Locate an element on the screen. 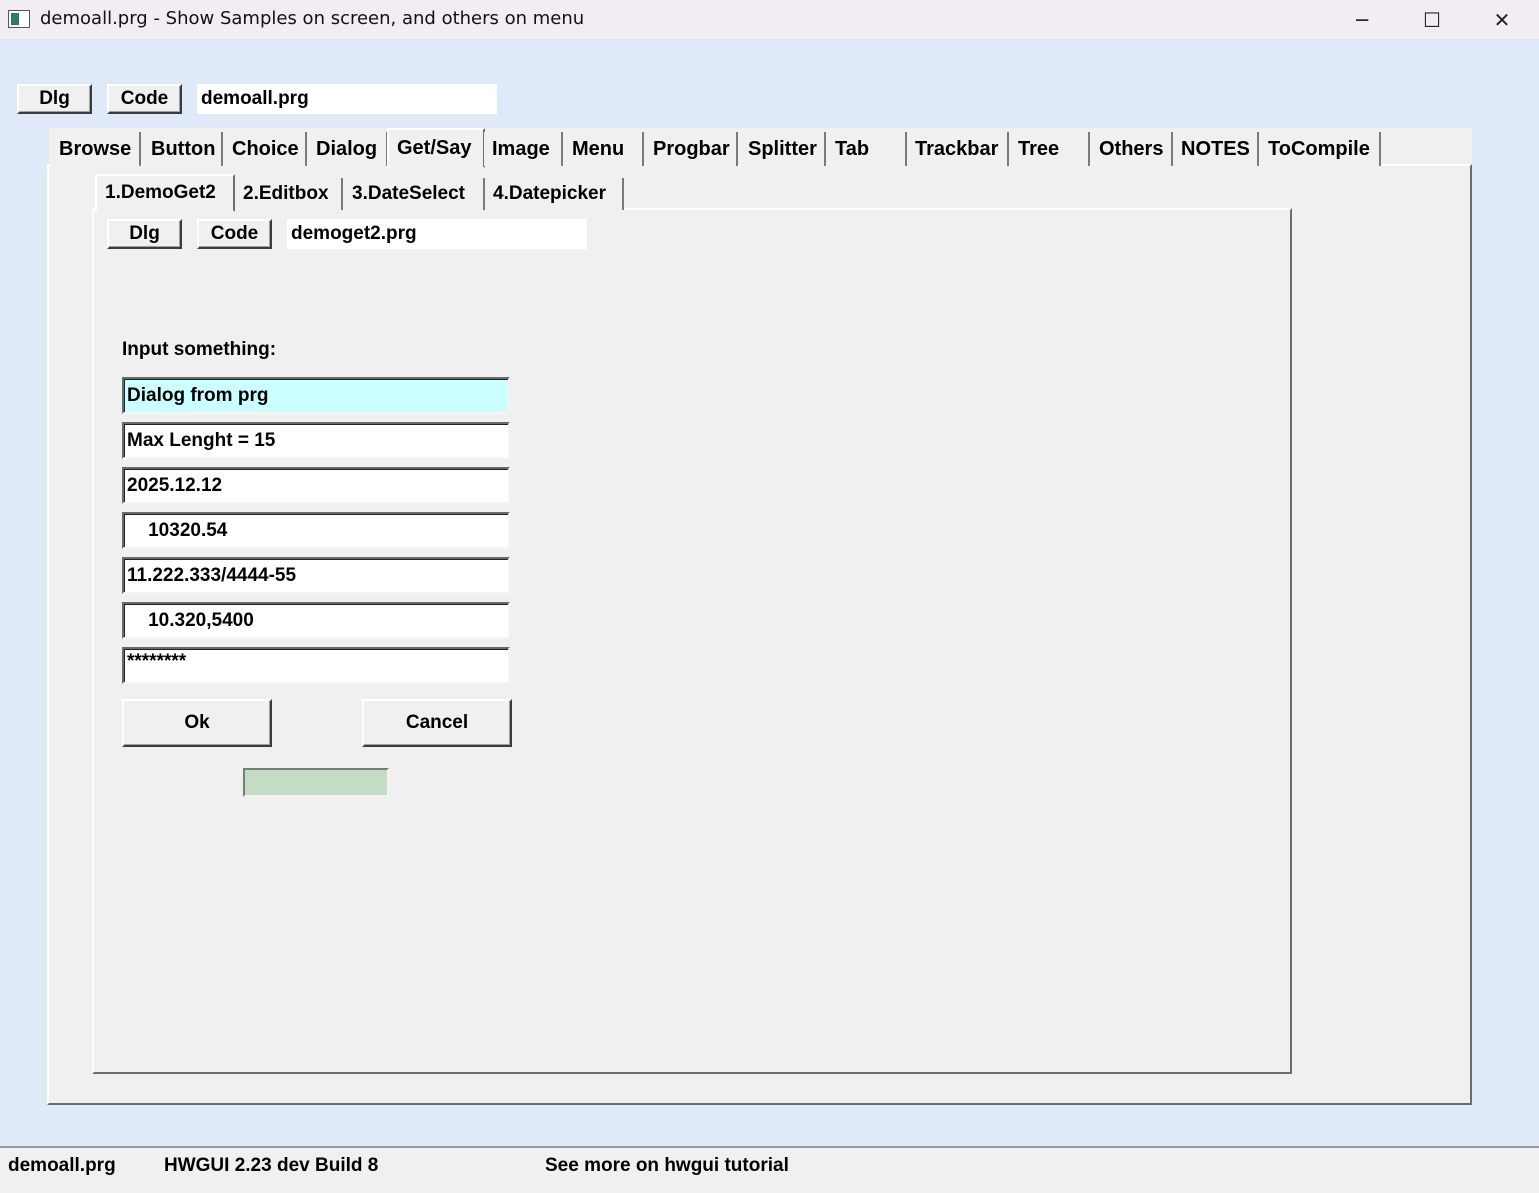 Image resolution: width=1539 pixels, height=1193 pixels. tab-trackbar: Trackbar is located at coordinates (958, 149).